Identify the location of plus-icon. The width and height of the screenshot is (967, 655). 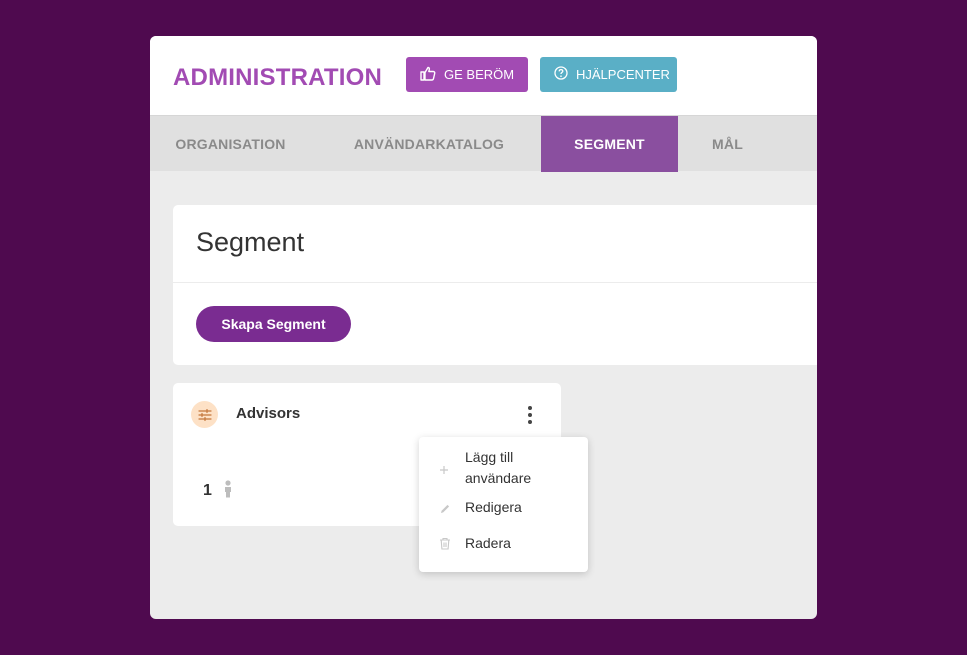
(444, 471).